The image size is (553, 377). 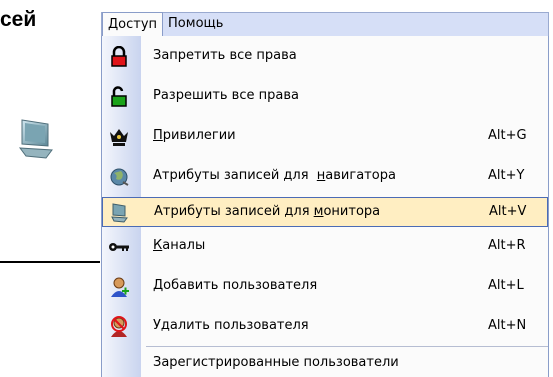 I want to click on menu-item-label: Разрешить все права, so click(x=226, y=95).